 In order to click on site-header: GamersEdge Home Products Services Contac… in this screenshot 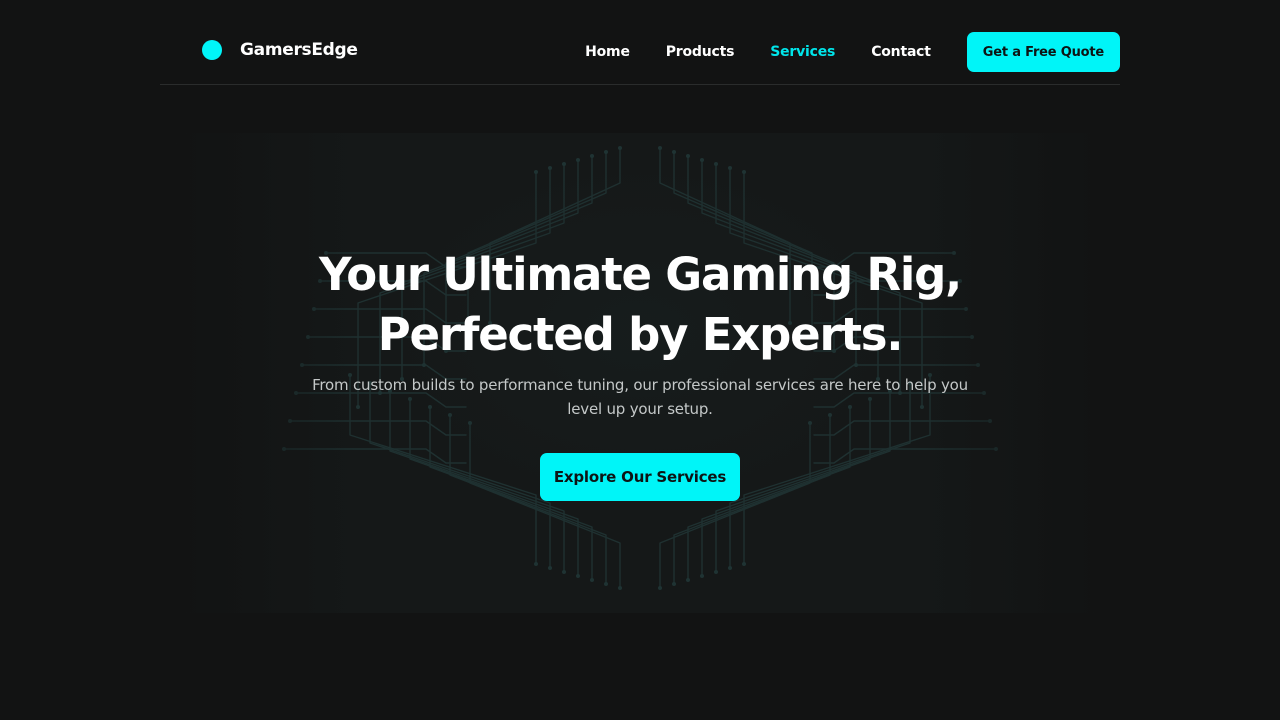, I will do `click(640, 42)`.